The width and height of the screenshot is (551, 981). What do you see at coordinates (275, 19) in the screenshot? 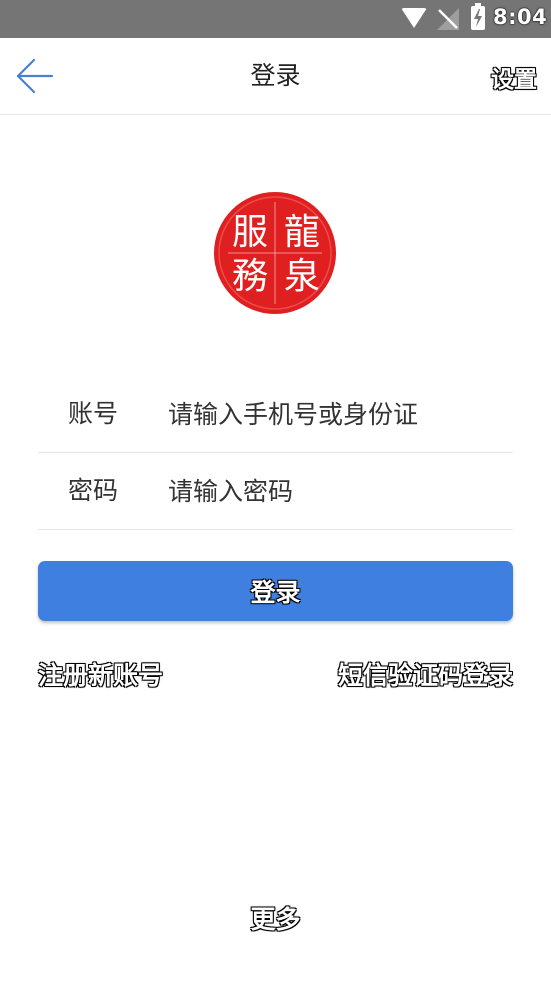
I see `status-bar: 8:04` at bounding box center [275, 19].